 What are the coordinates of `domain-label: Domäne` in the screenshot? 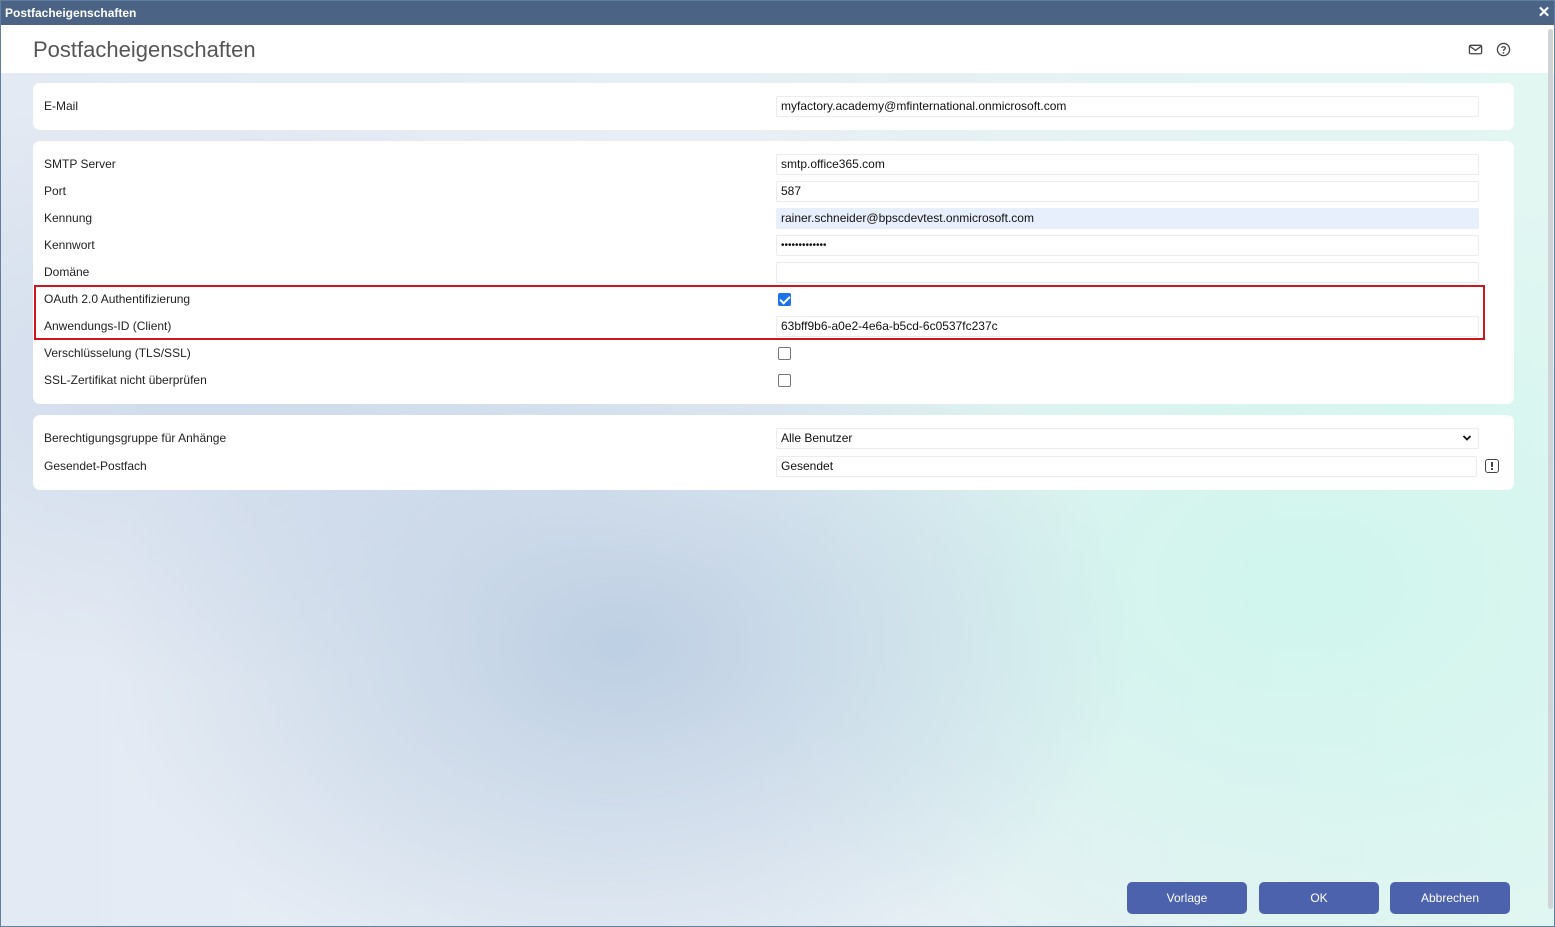 It's located at (67, 272).